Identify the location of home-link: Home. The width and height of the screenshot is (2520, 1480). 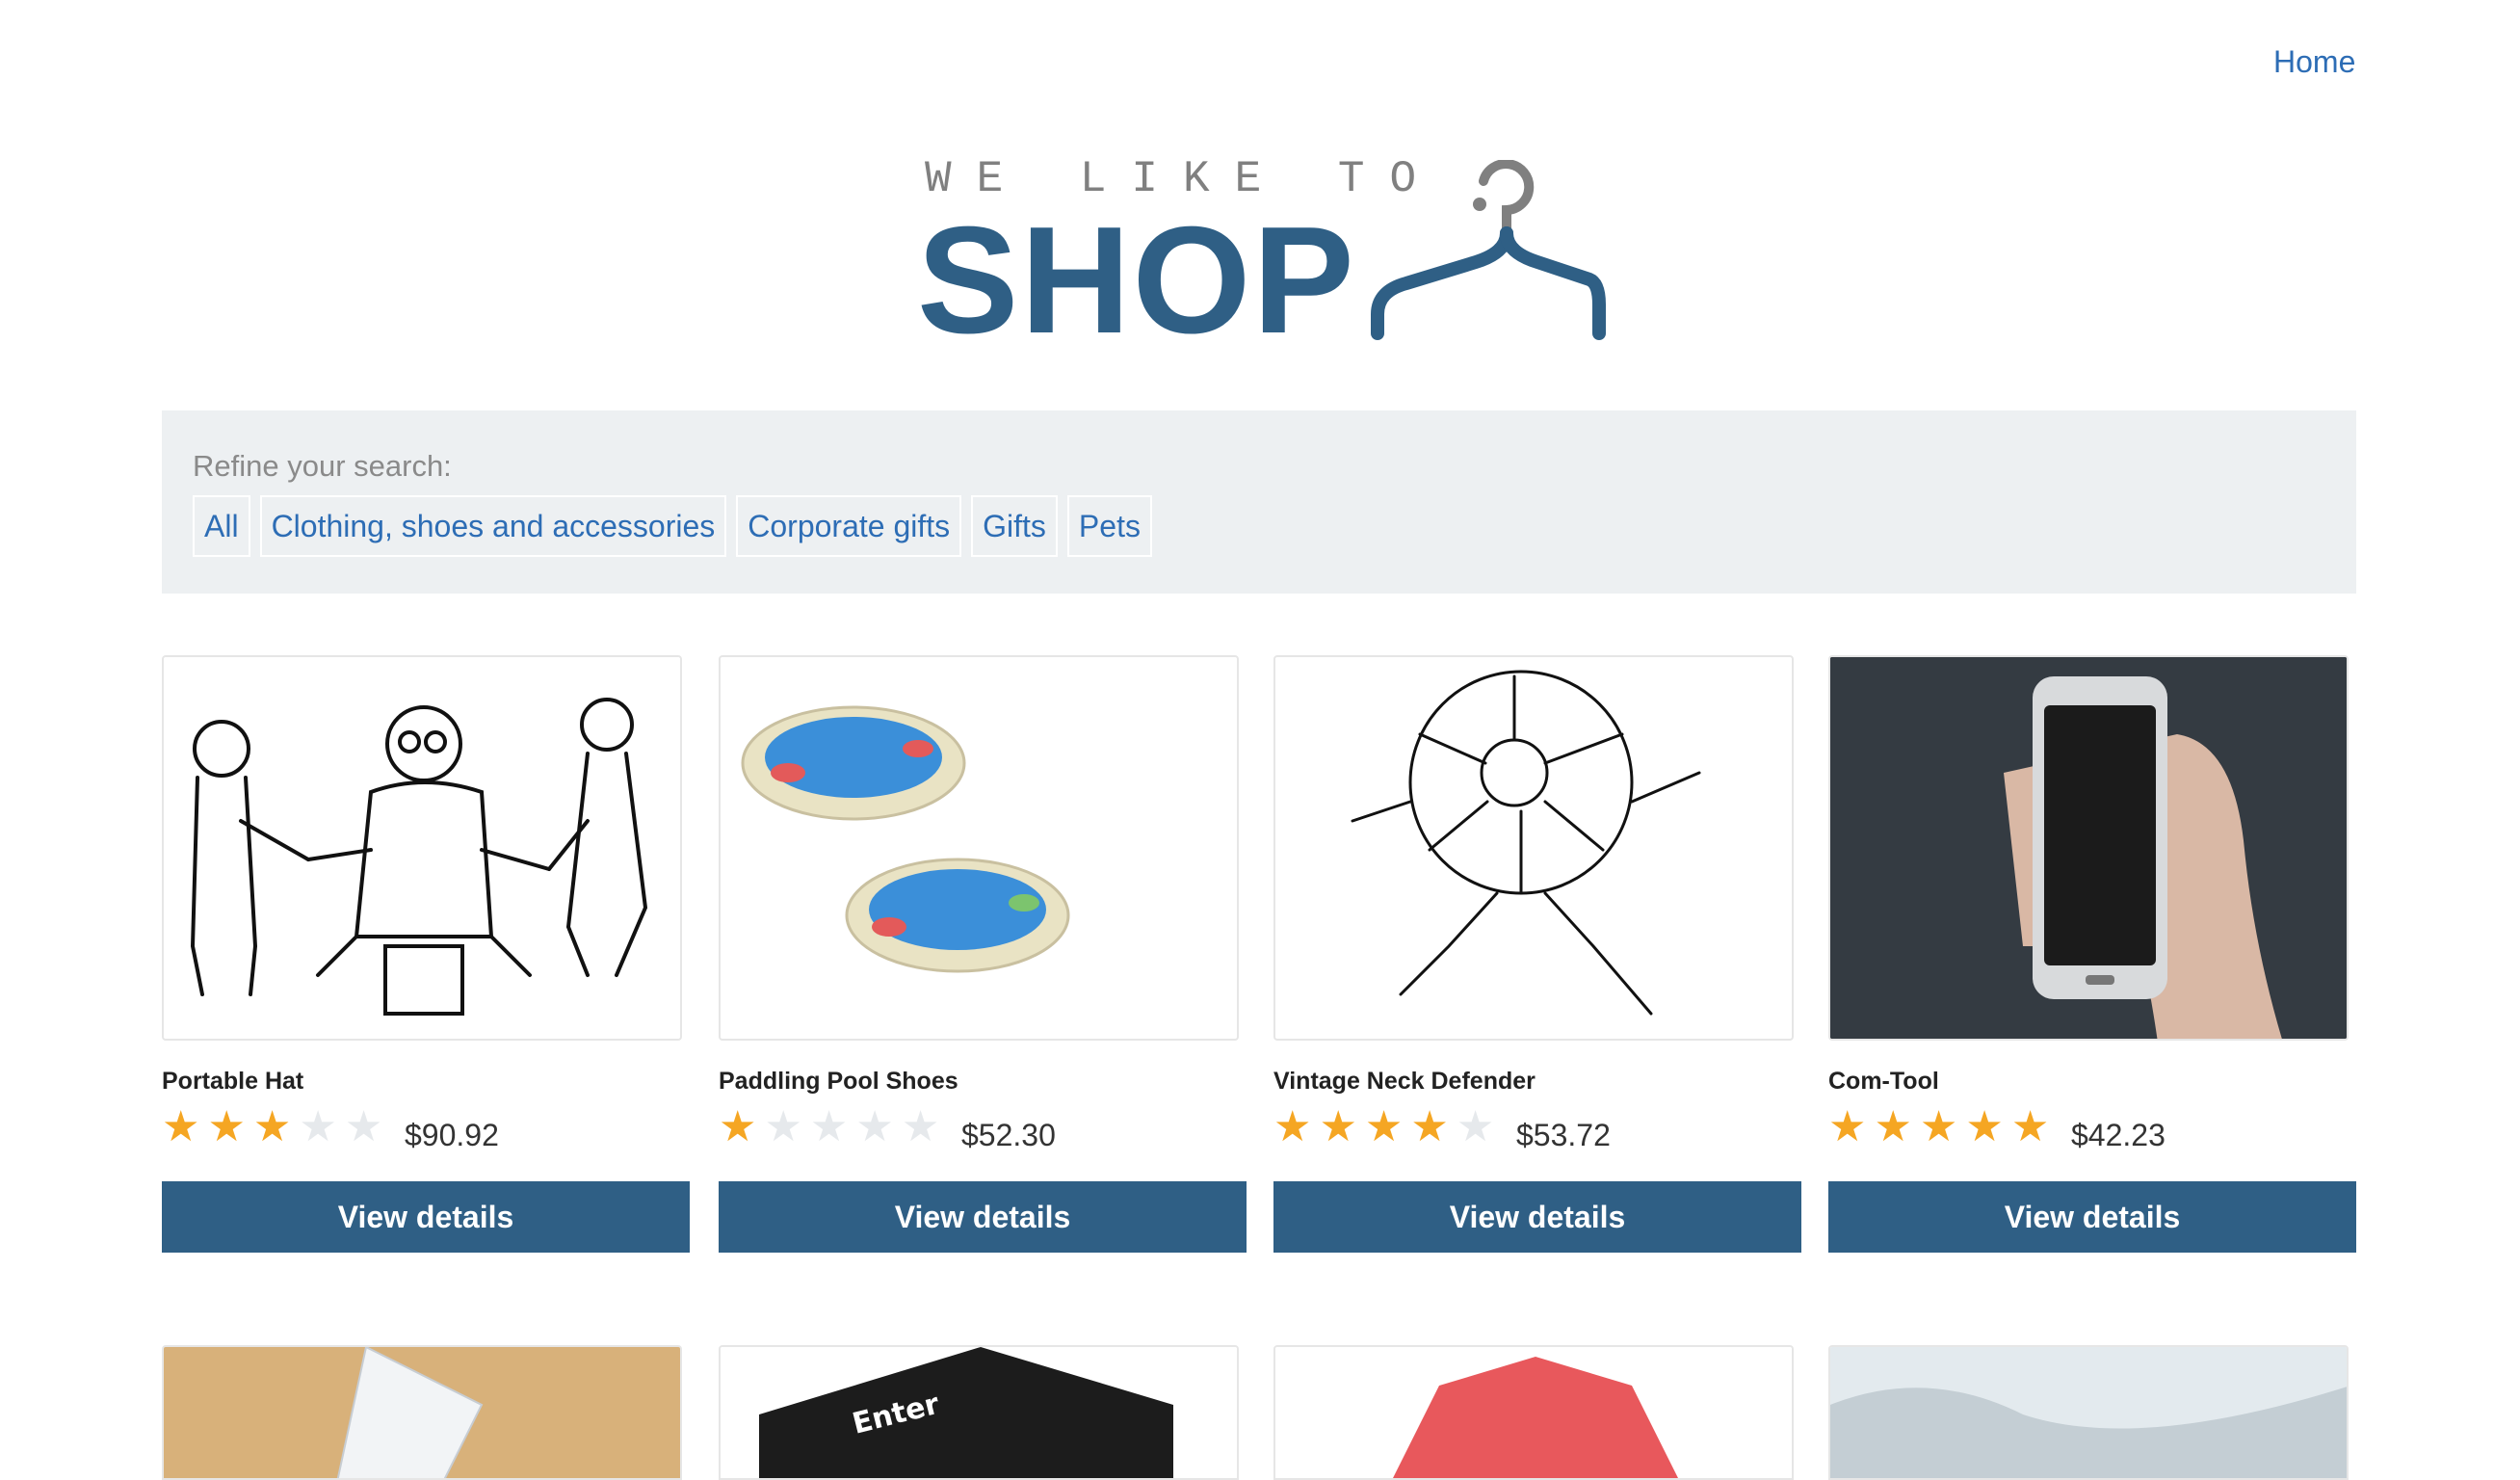
(2314, 62).